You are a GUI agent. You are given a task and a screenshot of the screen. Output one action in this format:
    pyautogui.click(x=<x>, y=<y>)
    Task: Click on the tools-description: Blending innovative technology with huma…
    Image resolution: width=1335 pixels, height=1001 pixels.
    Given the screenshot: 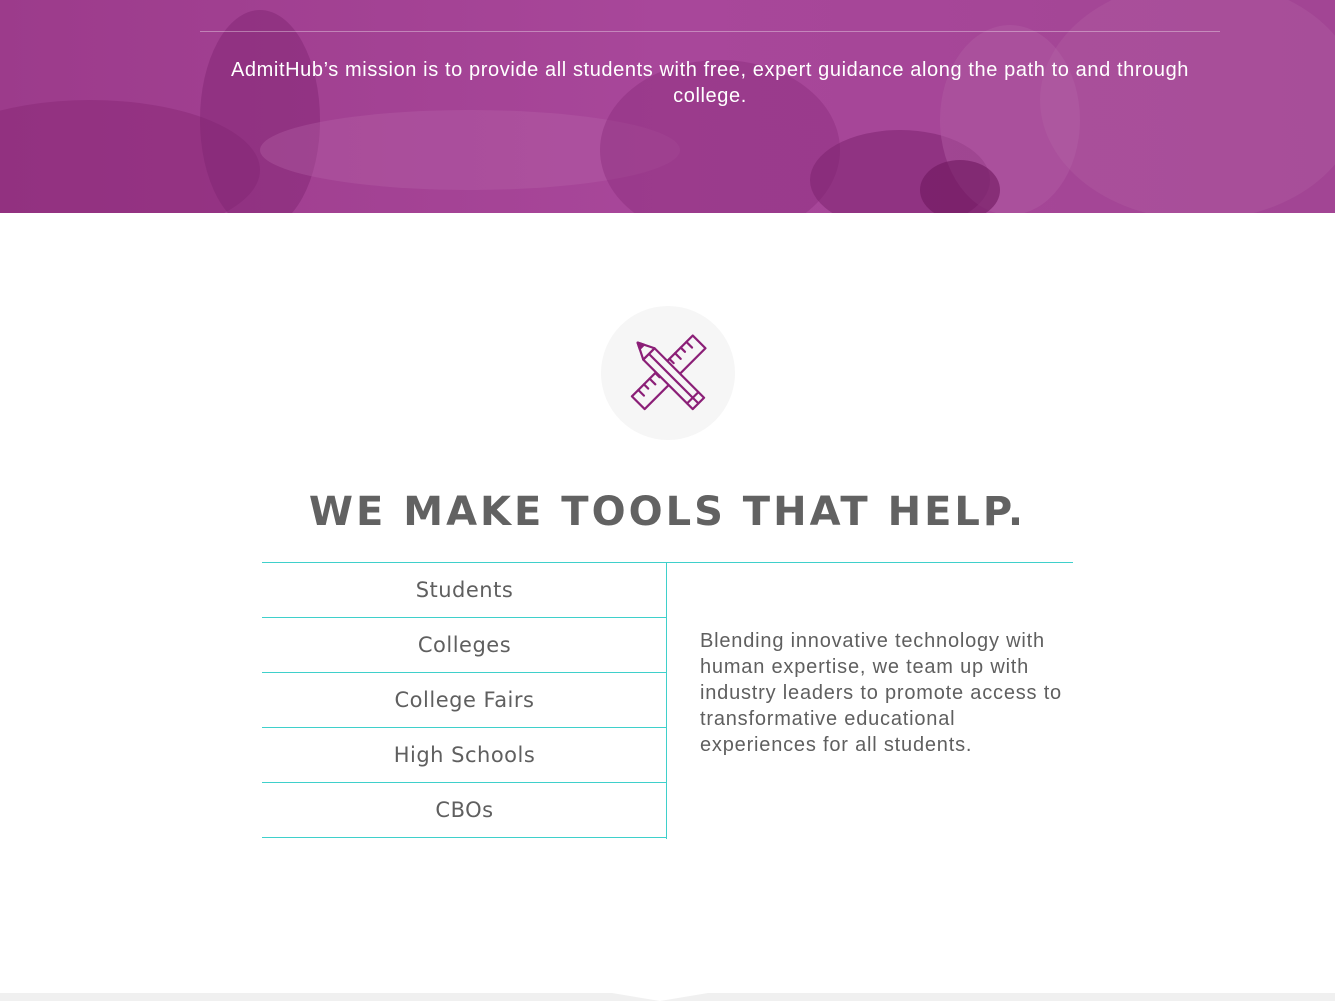 What is the action you would take?
    pyautogui.click(x=881, y=693)
    